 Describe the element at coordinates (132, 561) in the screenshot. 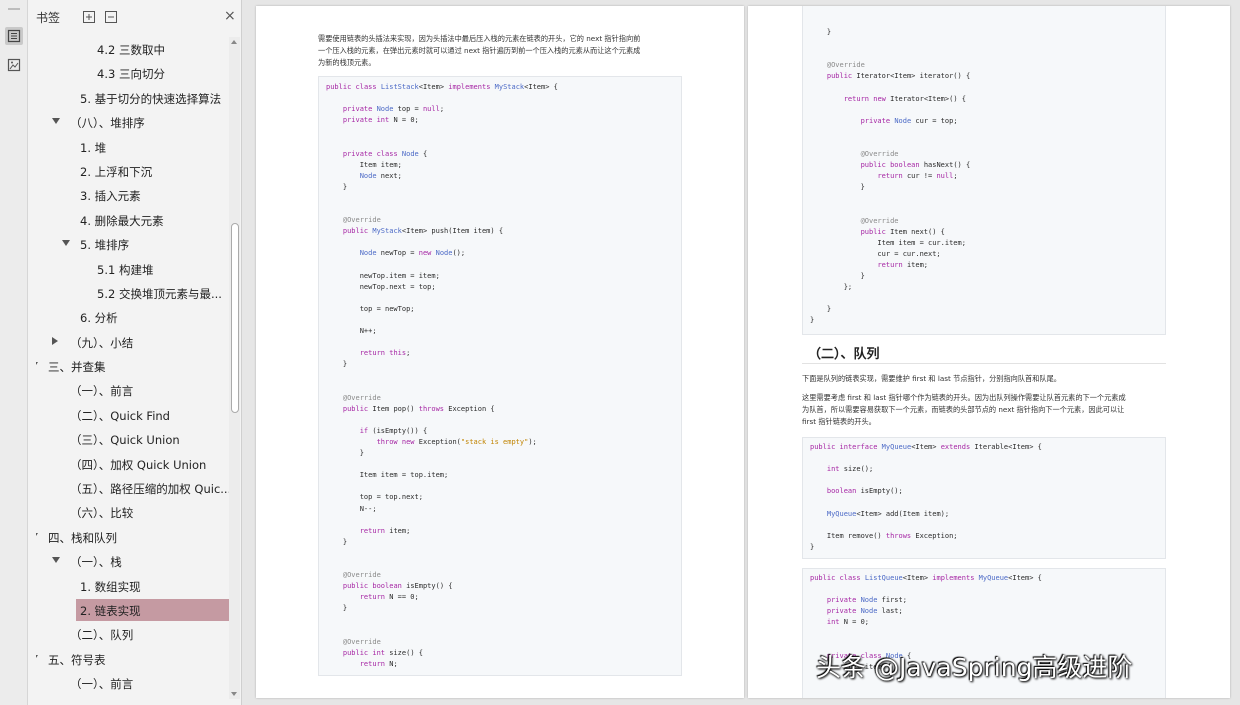

I see `bookmark-item: （一）、栈` at that location.